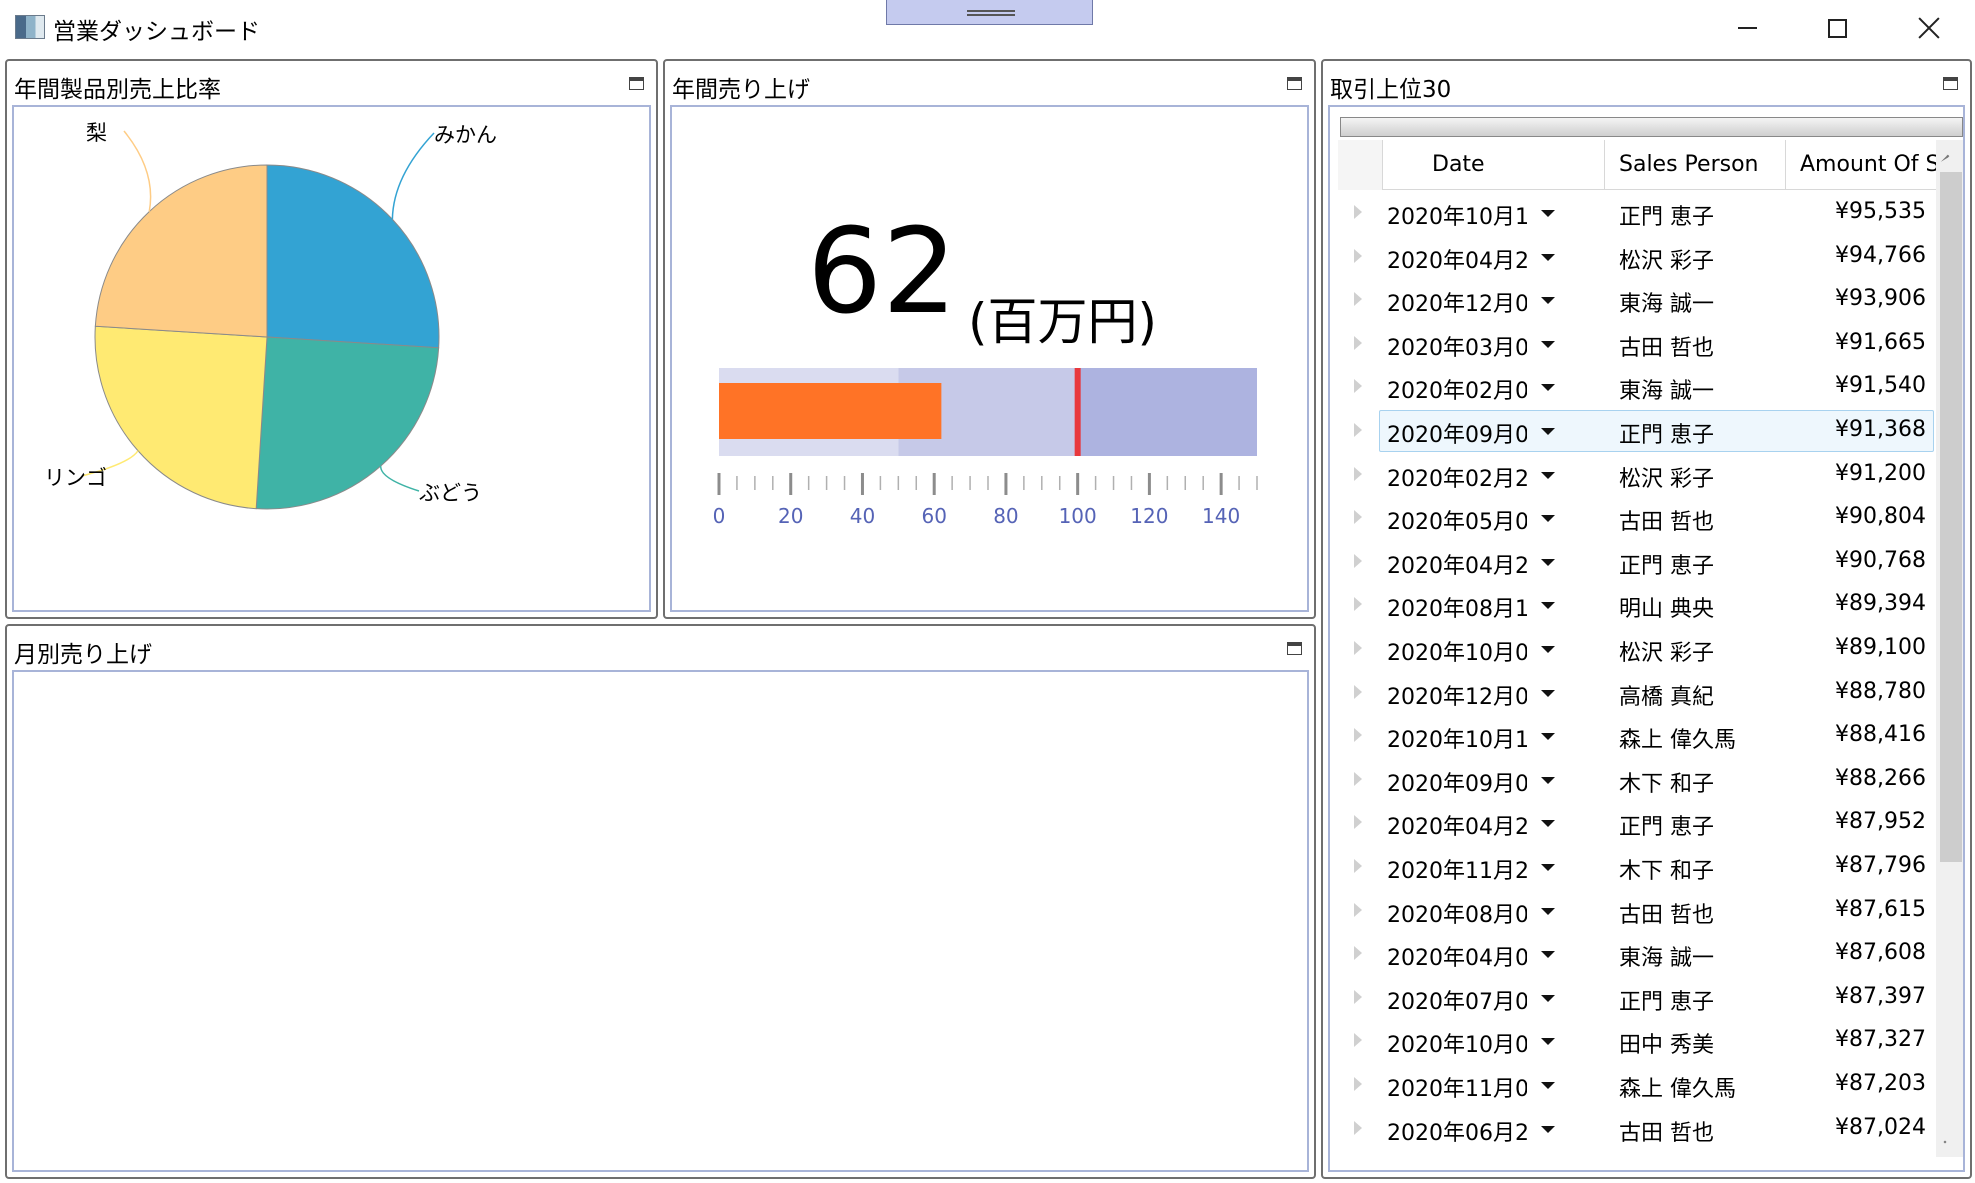  I want to click on table-row: 2020年05月0 古田 哲也 ¥90,804, so click(1637, 518).